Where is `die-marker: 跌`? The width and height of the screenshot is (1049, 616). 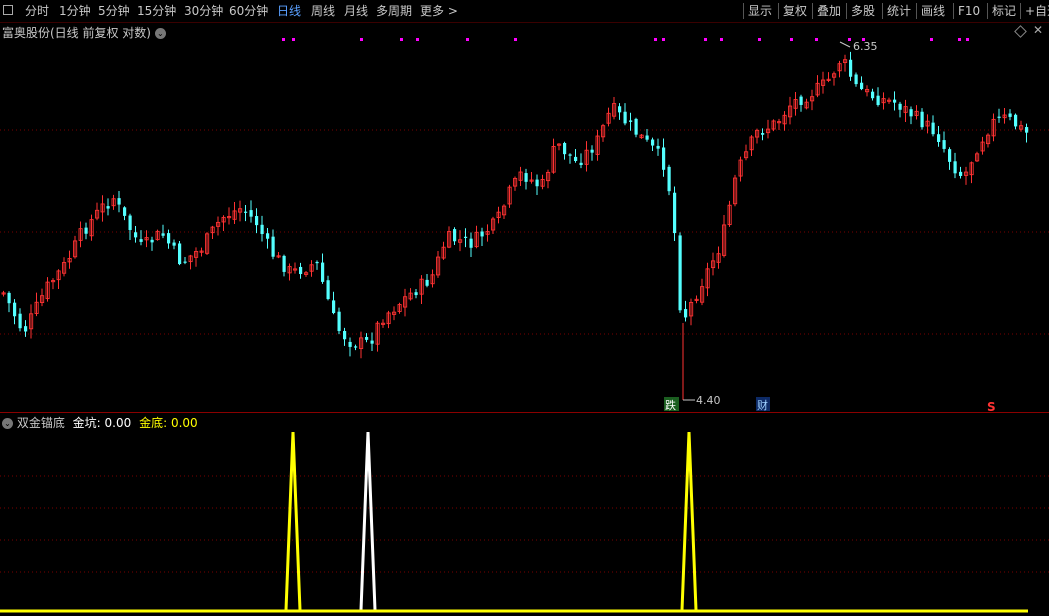
die-marker: 跌 is located at coordinates (670, 405).